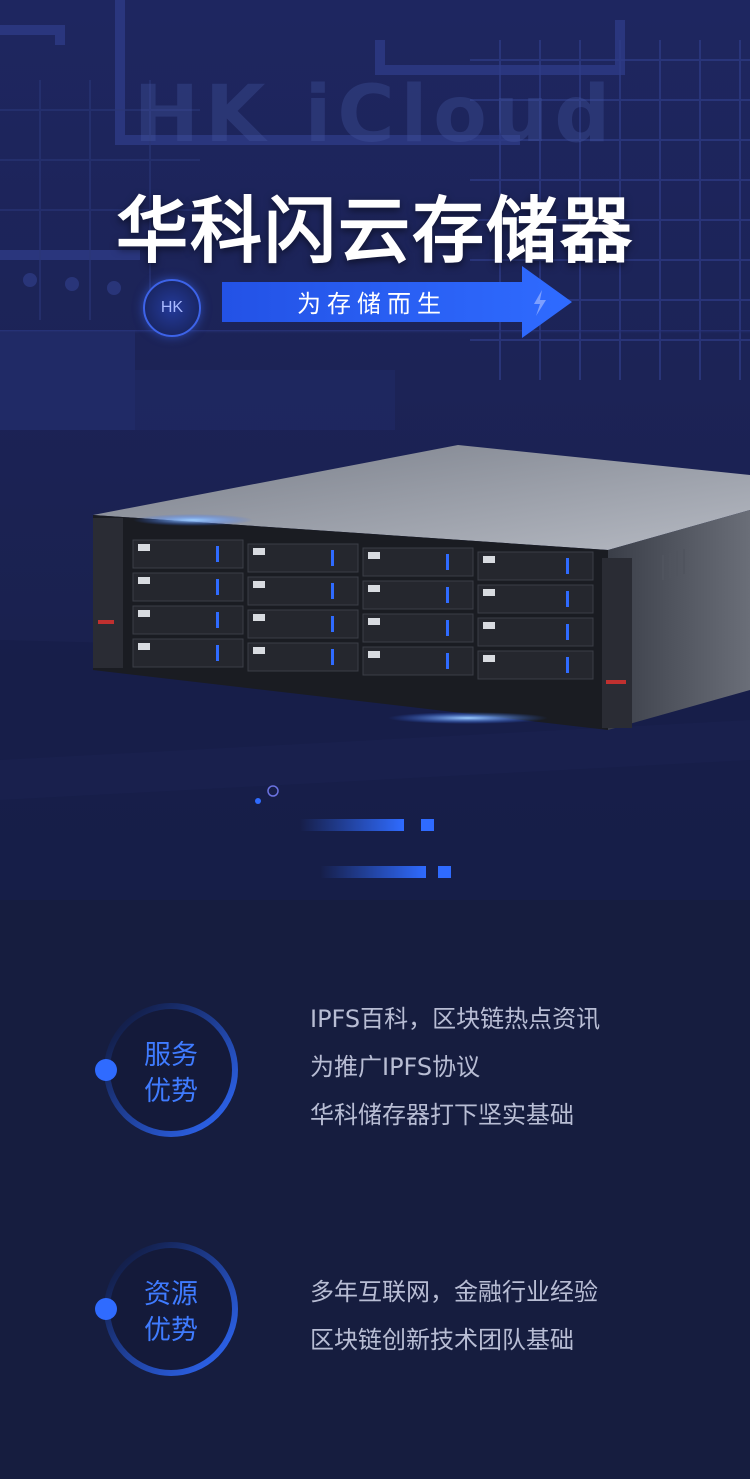 Image resolution: width=750 pixels, height=1479 pixels. What do you see at coordinates (171, 1074) in the screenshot?
I see `advantage-label: 服务 优势` at bounding box center [171, 1074].